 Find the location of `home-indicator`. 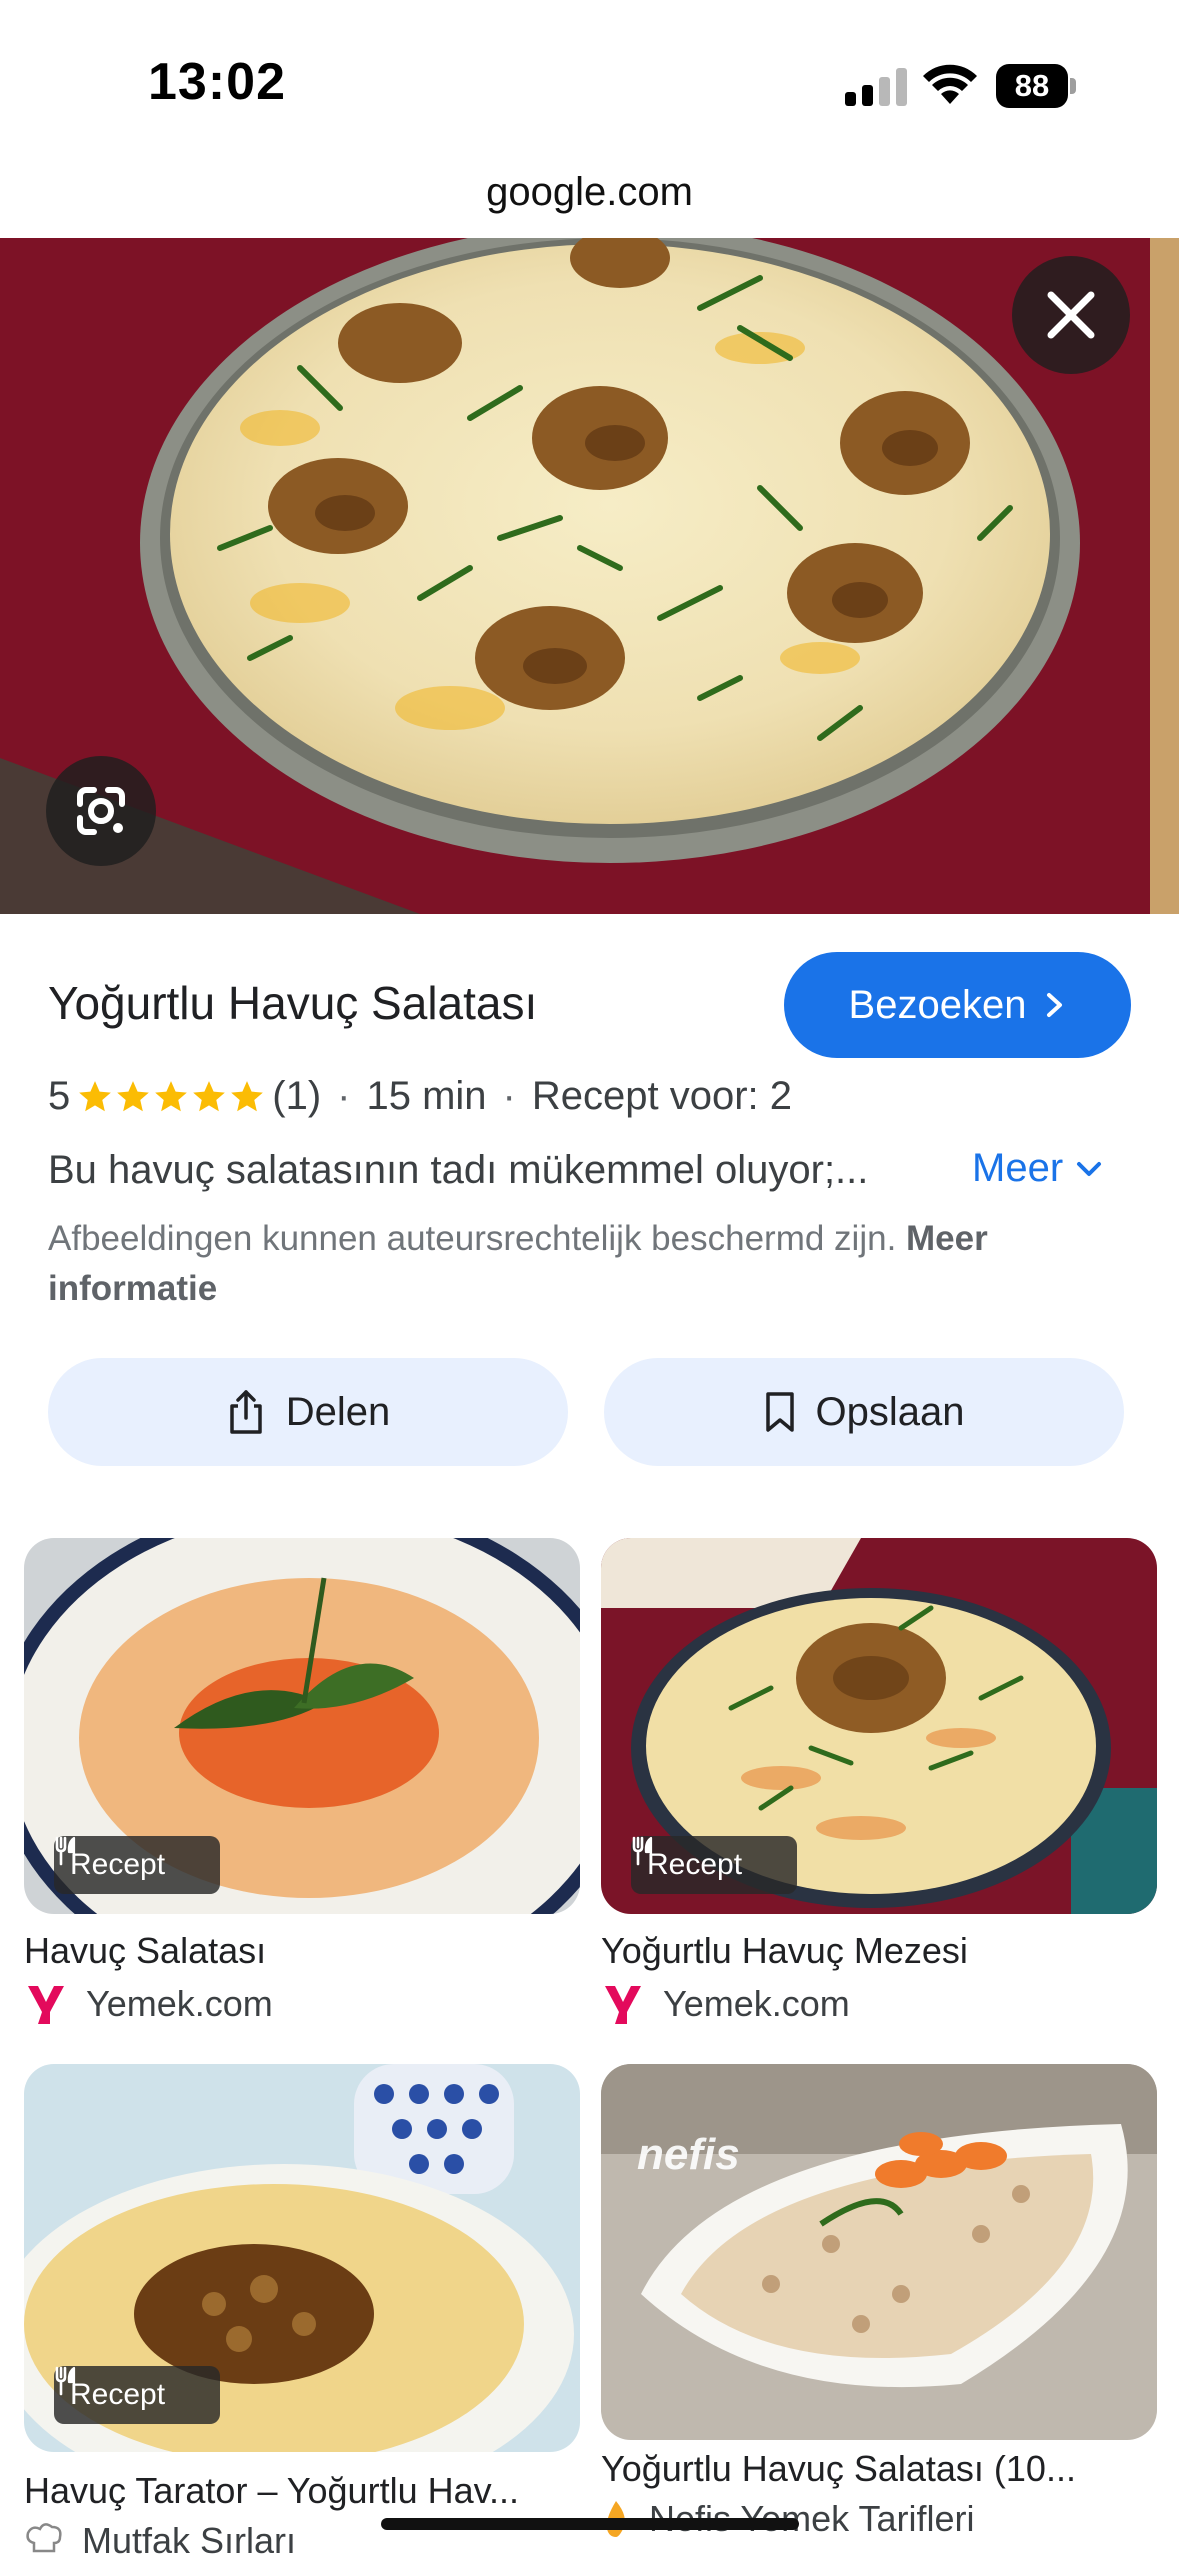

home-indicator is located at coordinates (590, 2524).